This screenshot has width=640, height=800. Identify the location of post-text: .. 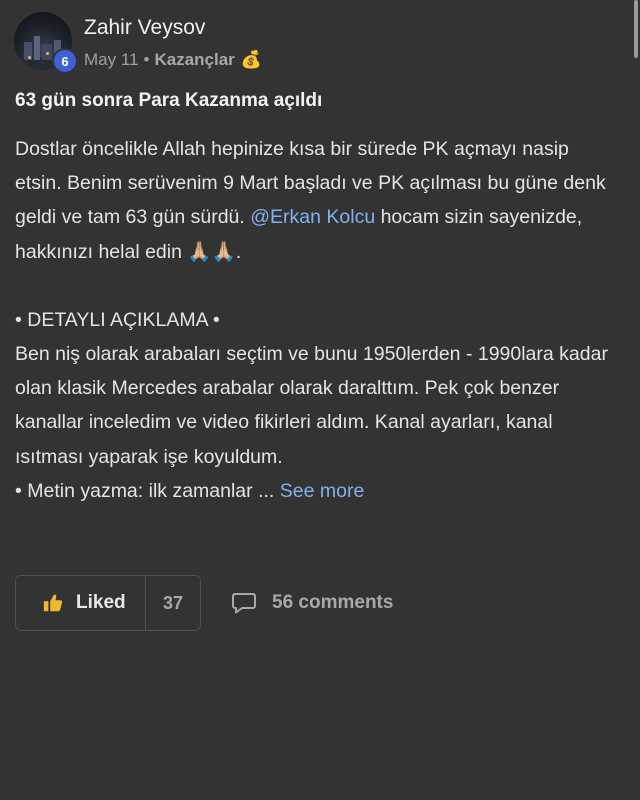
(238, 251).